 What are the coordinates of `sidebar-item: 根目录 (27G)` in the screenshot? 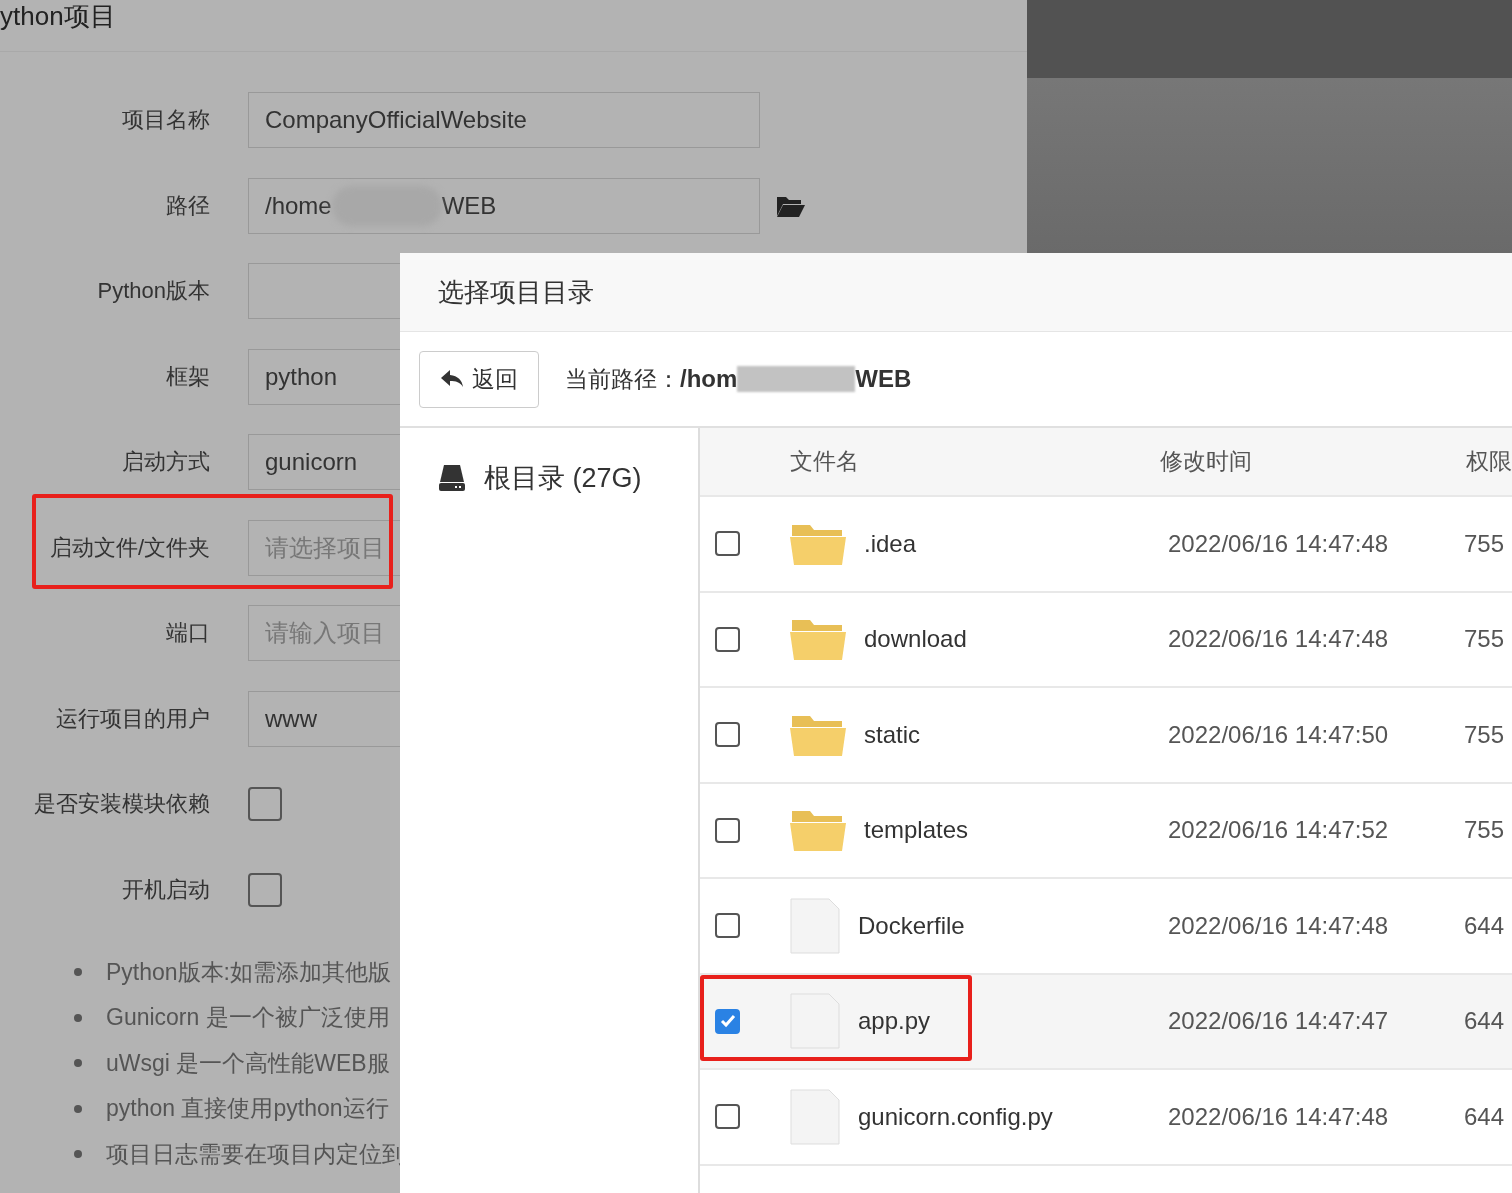 It's located at (549, 478).